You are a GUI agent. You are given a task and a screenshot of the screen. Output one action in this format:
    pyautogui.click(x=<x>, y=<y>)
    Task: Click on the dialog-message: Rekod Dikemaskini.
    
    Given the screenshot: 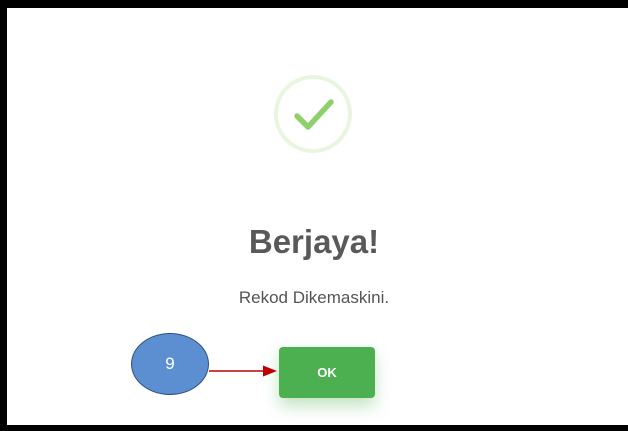 What is the action you would take?
    pyautogui.click(x=314, y=297)
    